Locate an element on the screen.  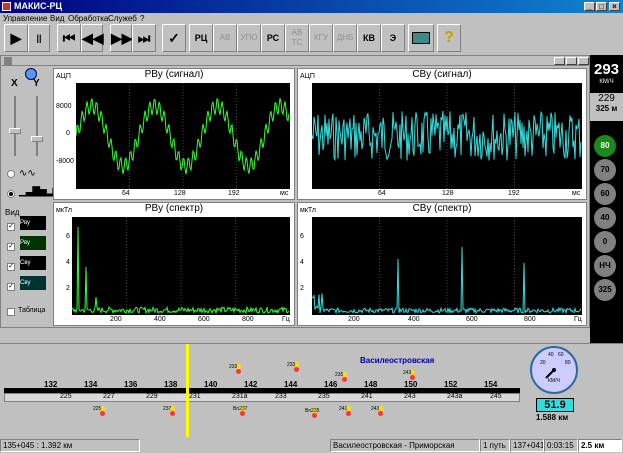
menu-help: ? is located at coordinates (142, 18).